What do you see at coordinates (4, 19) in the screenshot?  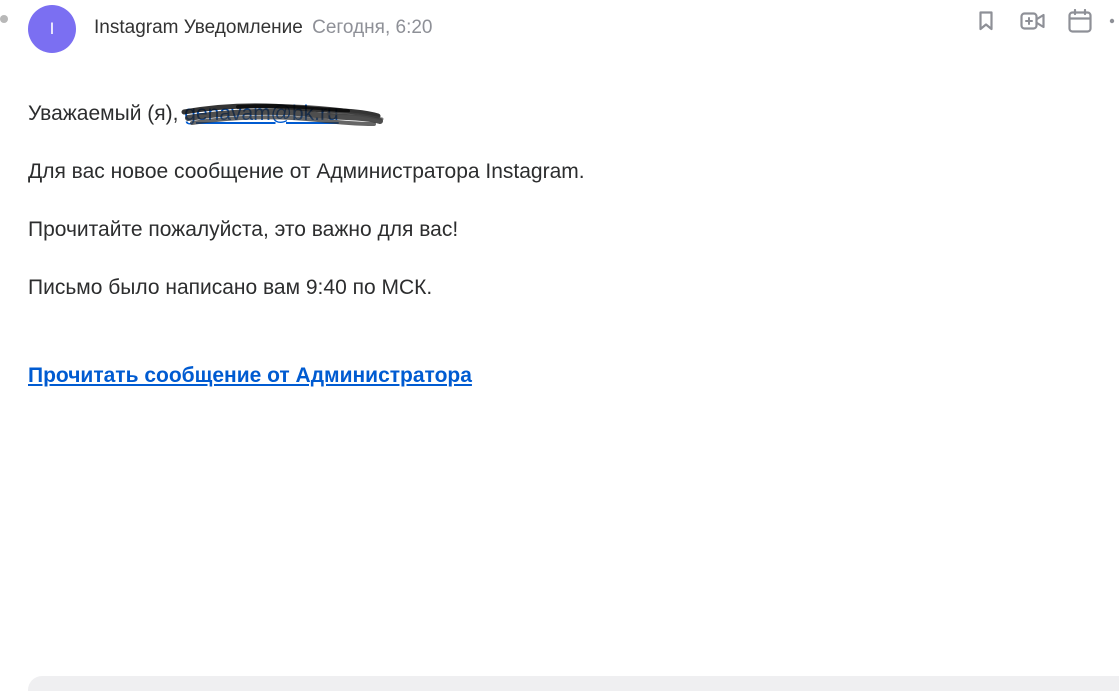 I see `unread-indicator` at bounding box center [4, 19].